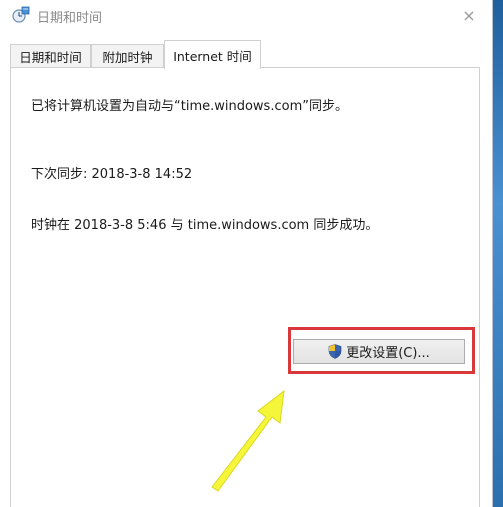 This screenshot has height=507, width=503. What do you see at coordinates (335, 351) in the screenshot?
I see `uac-shield-icon` at bounding box center [335, 351].